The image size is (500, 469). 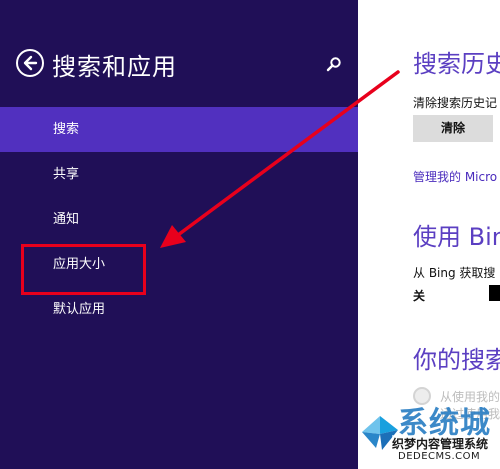 I want to click on your-search-heading: 你的搜索, so click(x=456, y=360).